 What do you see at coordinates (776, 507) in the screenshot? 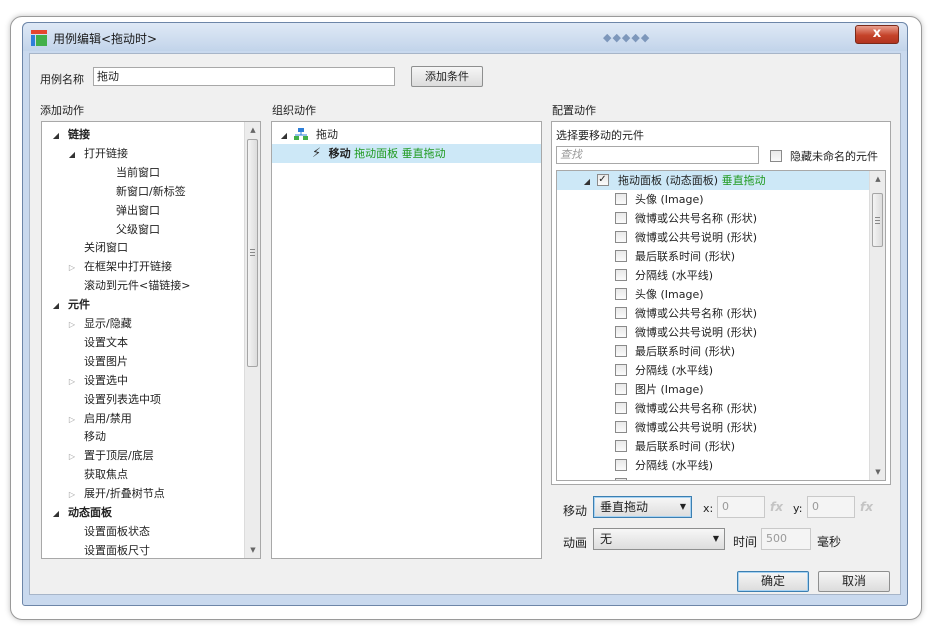
I see `x-fx-icon: fx` at bounding box center [776, 507].